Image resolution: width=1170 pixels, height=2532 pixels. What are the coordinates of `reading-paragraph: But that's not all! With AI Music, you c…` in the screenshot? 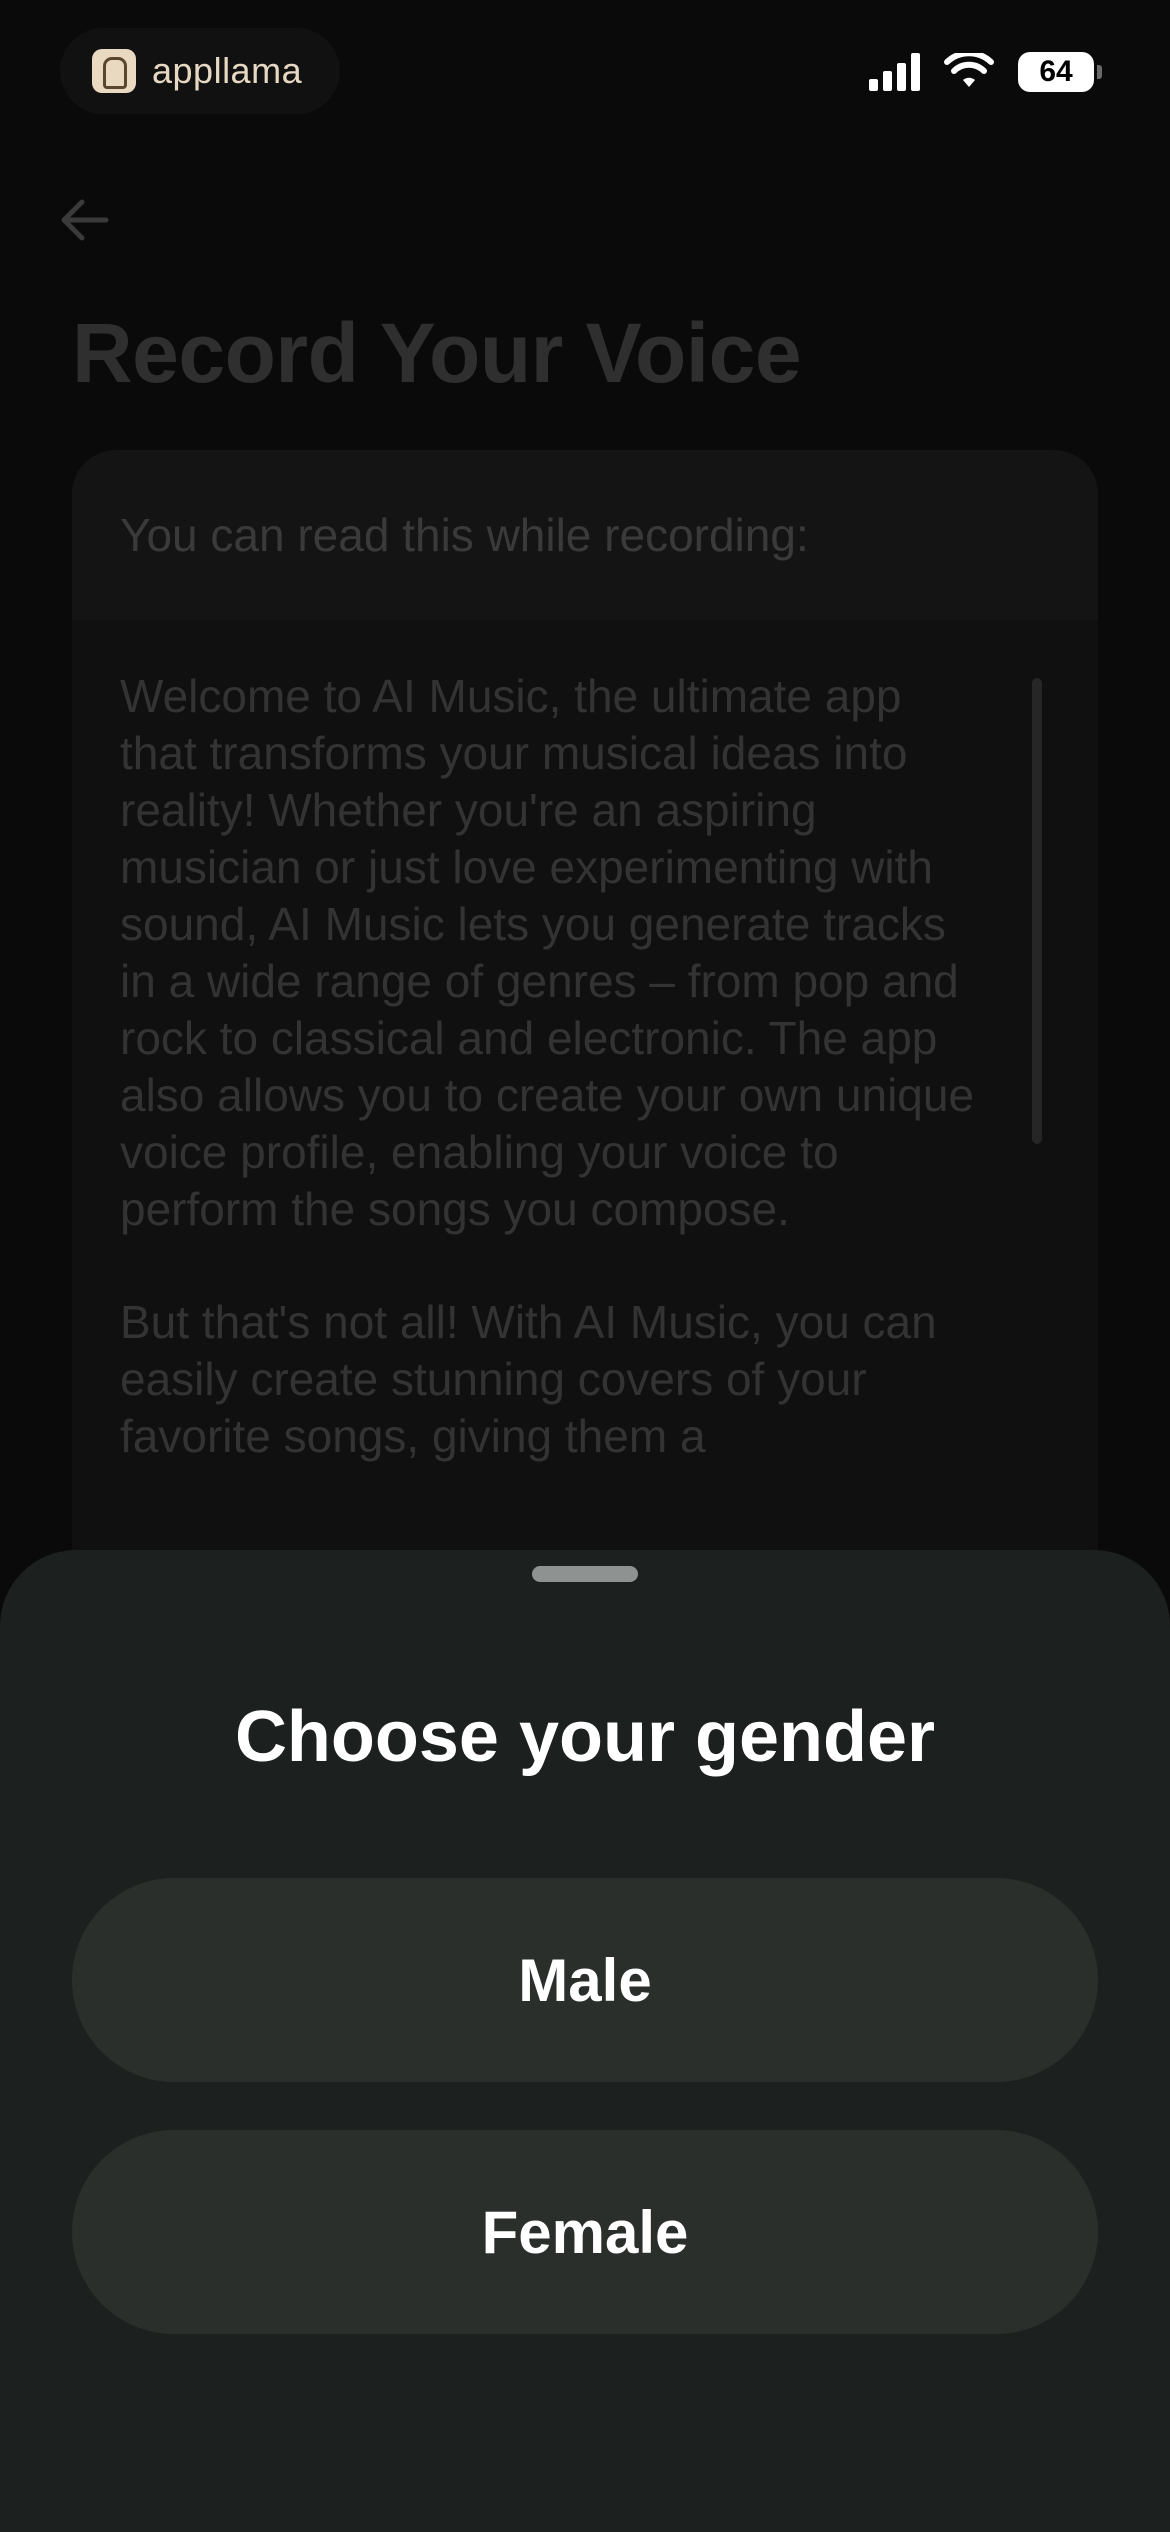 It's located at (528, 1379).